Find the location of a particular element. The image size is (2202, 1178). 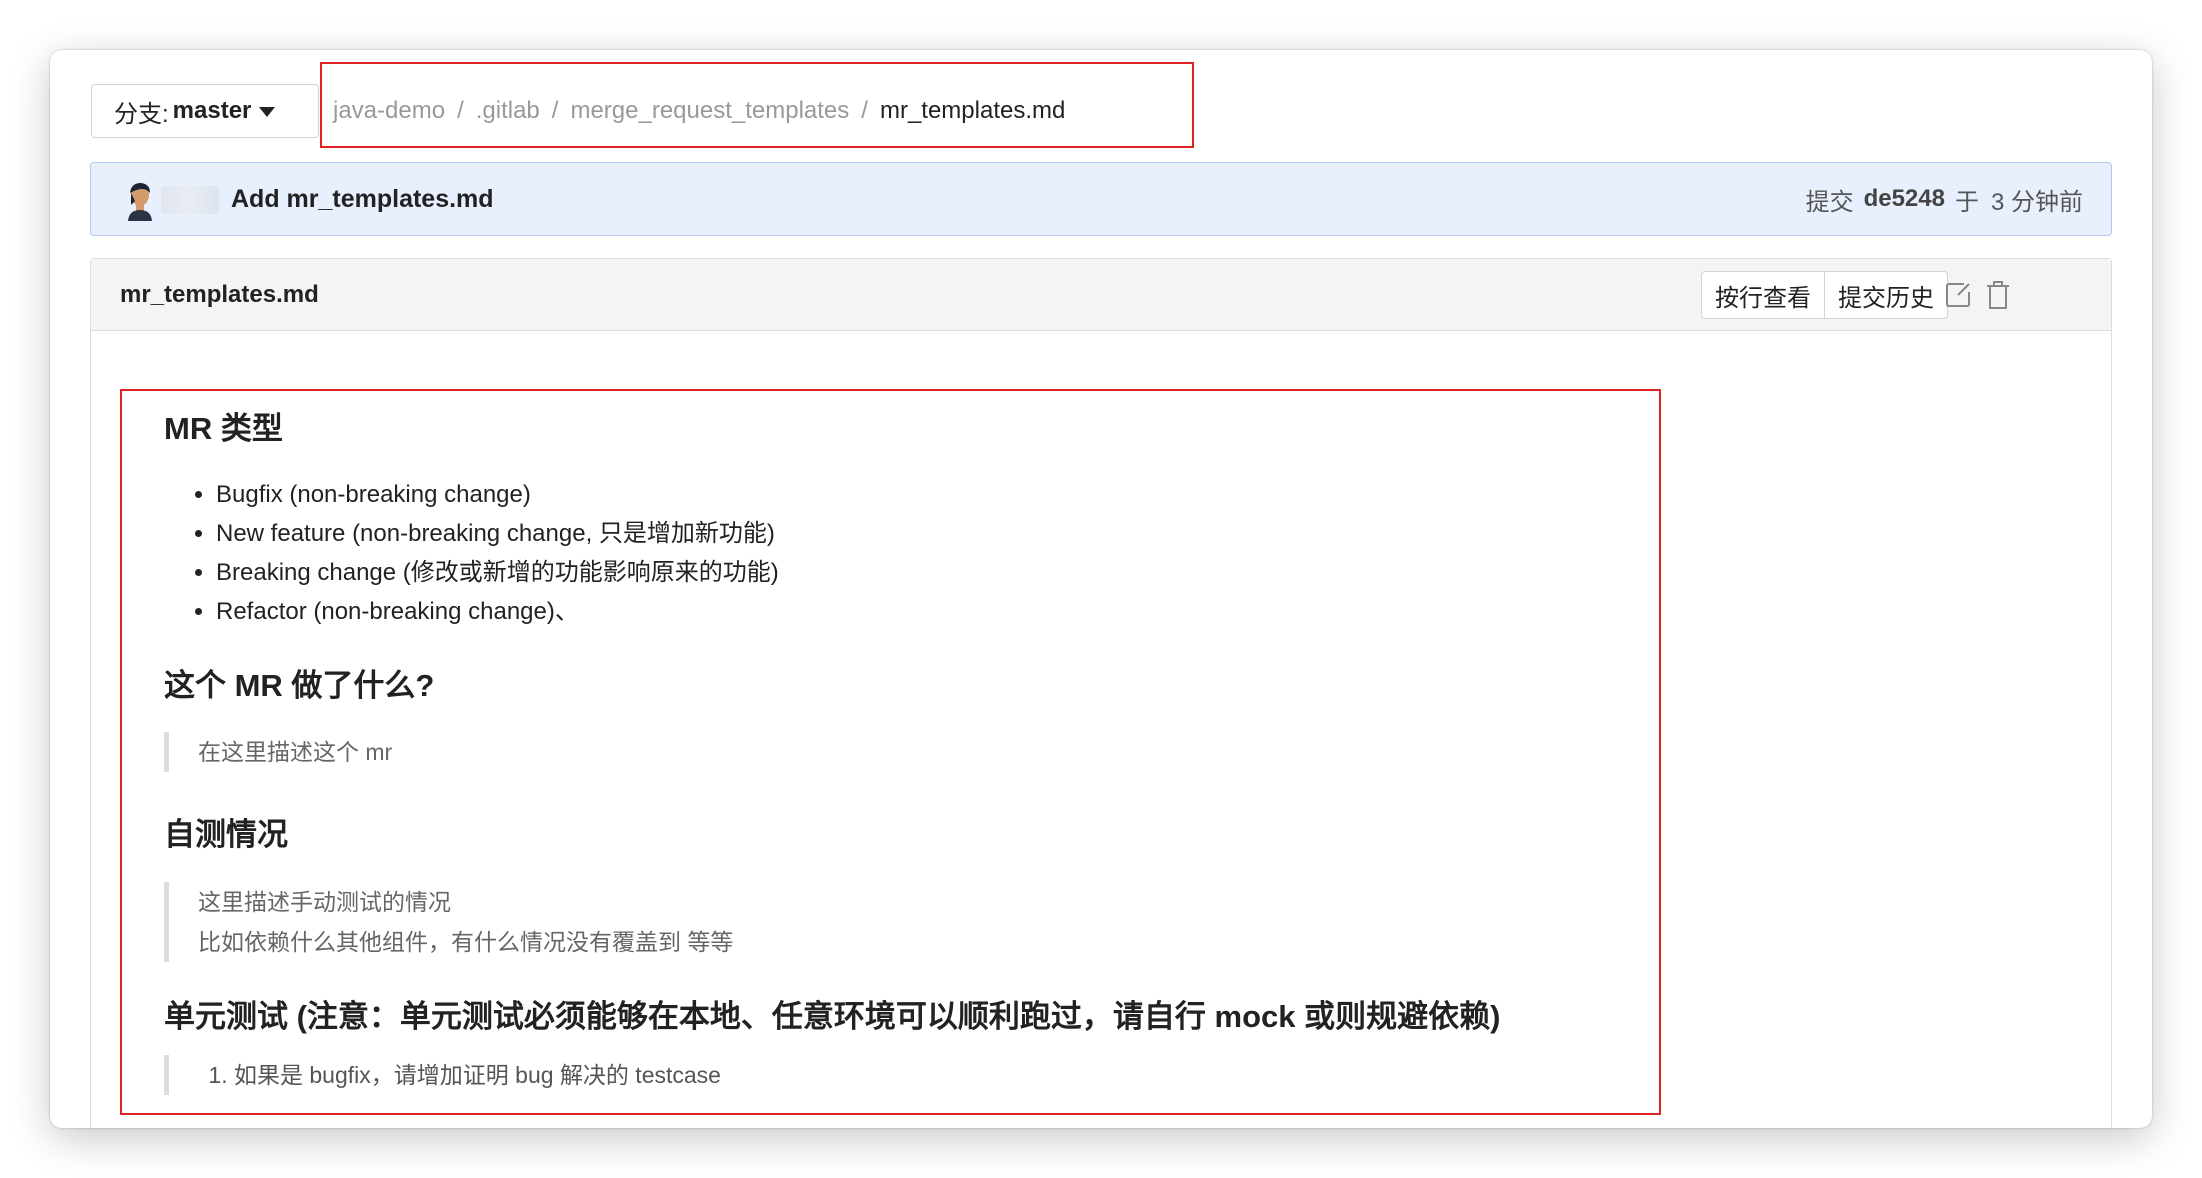

last-commit-bar: Add mr_templates.md 提交 de5248 于 3 分钟前 is located at coordinates (1101, 199).